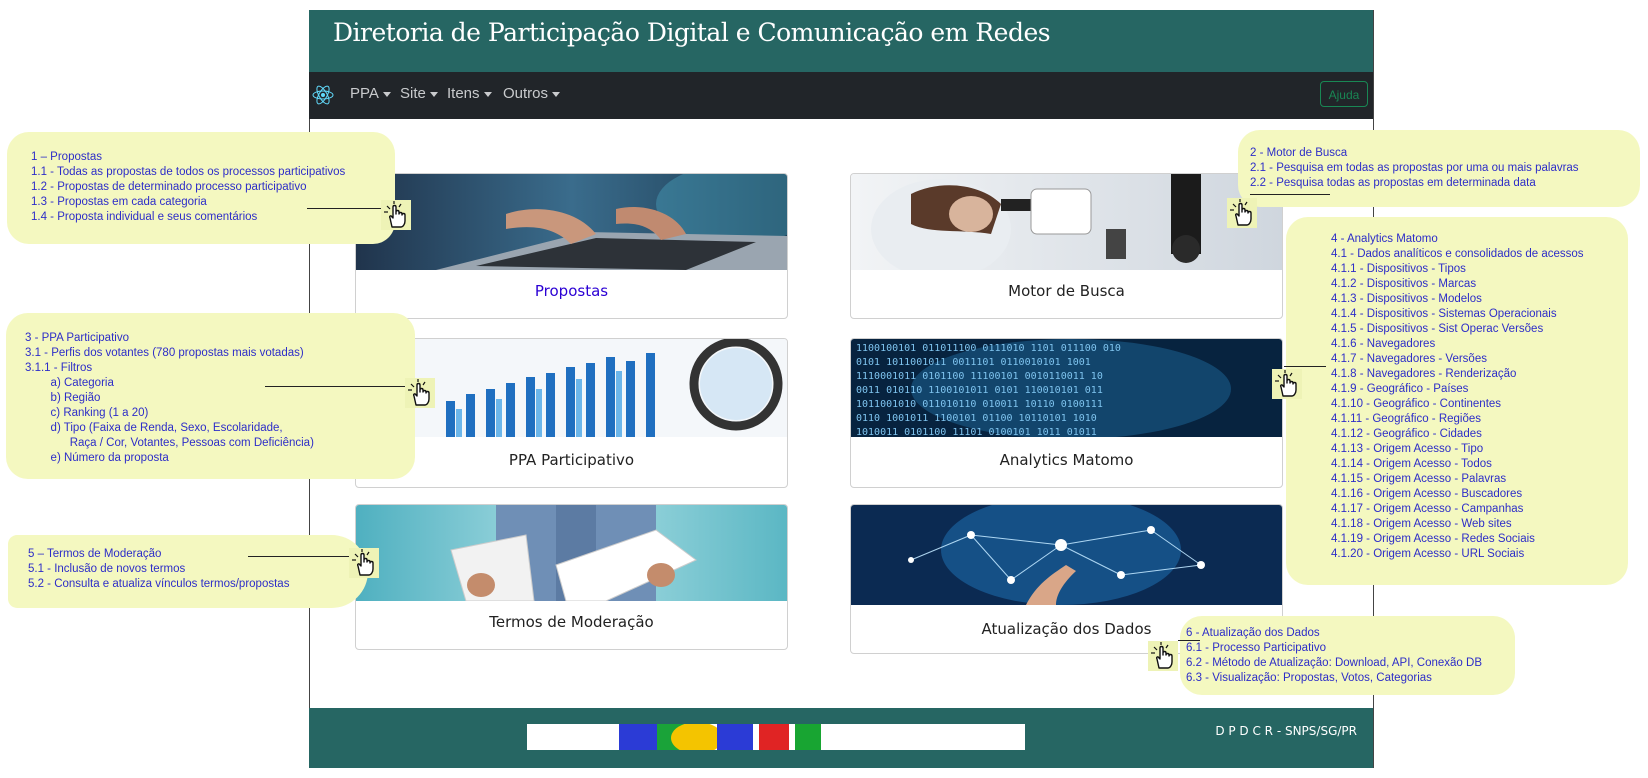 Image resolution: width=1648 pixels, height=778 pixels. I want to click on network-hand-image, so click(1066, 555).